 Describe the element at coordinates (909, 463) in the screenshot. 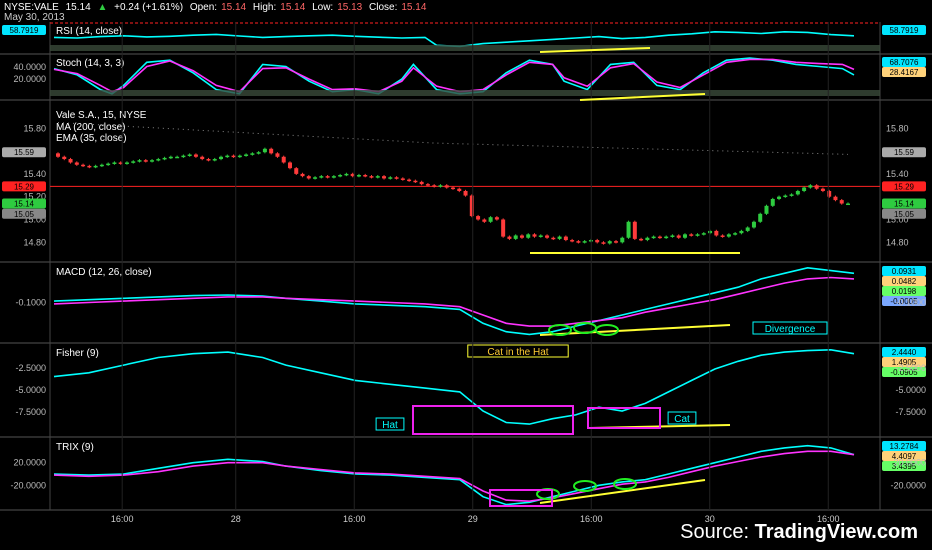

I see `trix-tick-label-right: 20.0000` at that location.